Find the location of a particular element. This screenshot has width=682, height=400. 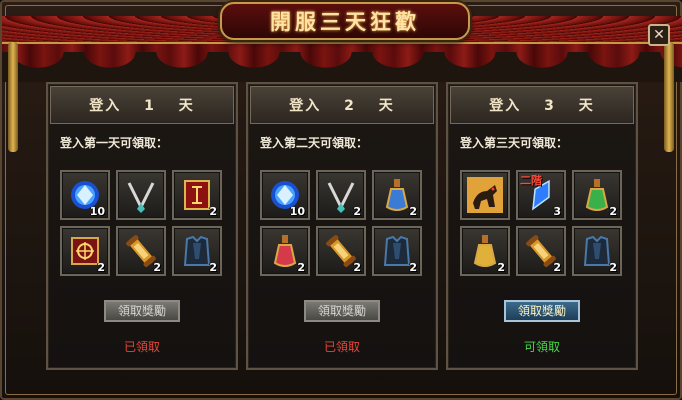

panel-header: 登入 2 天 is located at coordinates (342, 105).